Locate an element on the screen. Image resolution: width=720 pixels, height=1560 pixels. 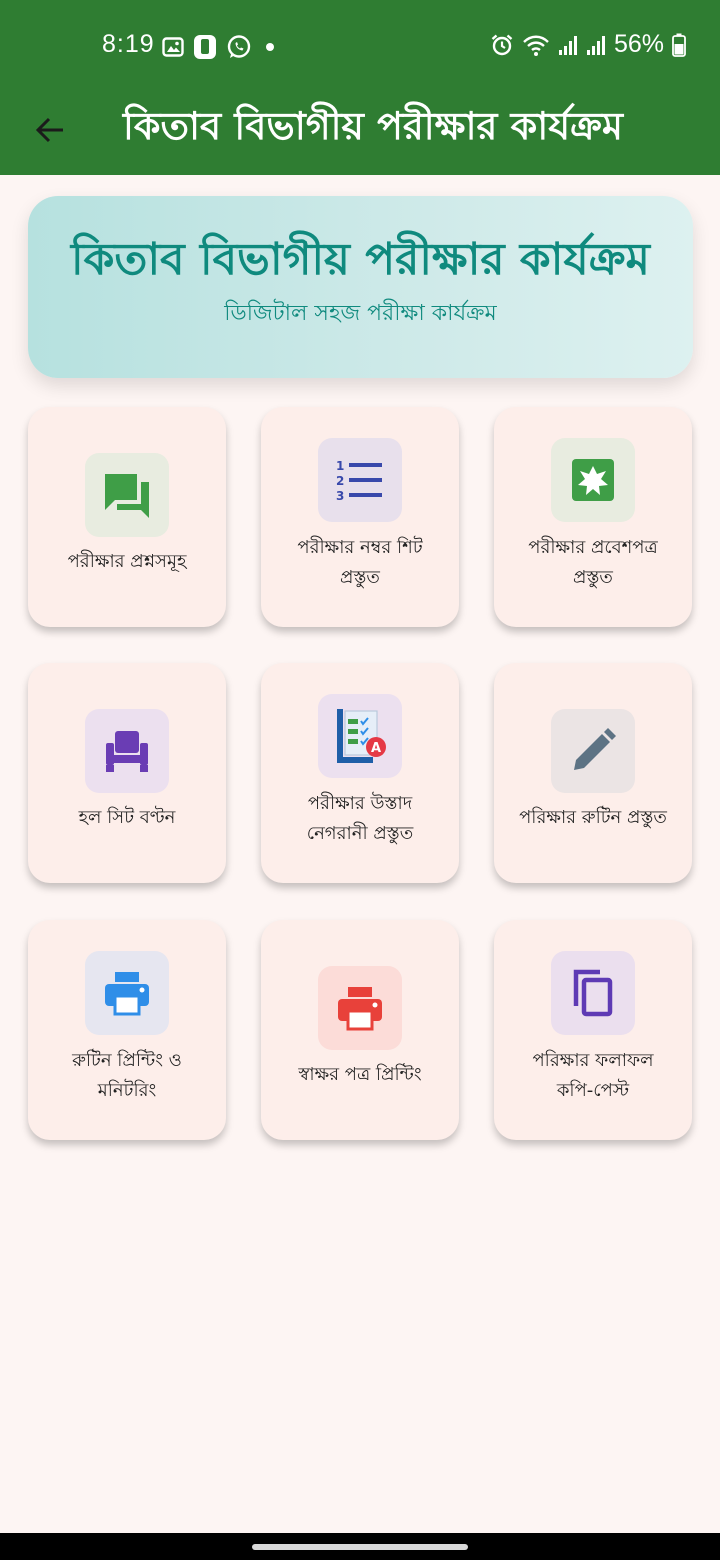
card-signature-printing: স্বাক্ষর পত্র প্রিন্টিং is located at coordinates (360, 1030).